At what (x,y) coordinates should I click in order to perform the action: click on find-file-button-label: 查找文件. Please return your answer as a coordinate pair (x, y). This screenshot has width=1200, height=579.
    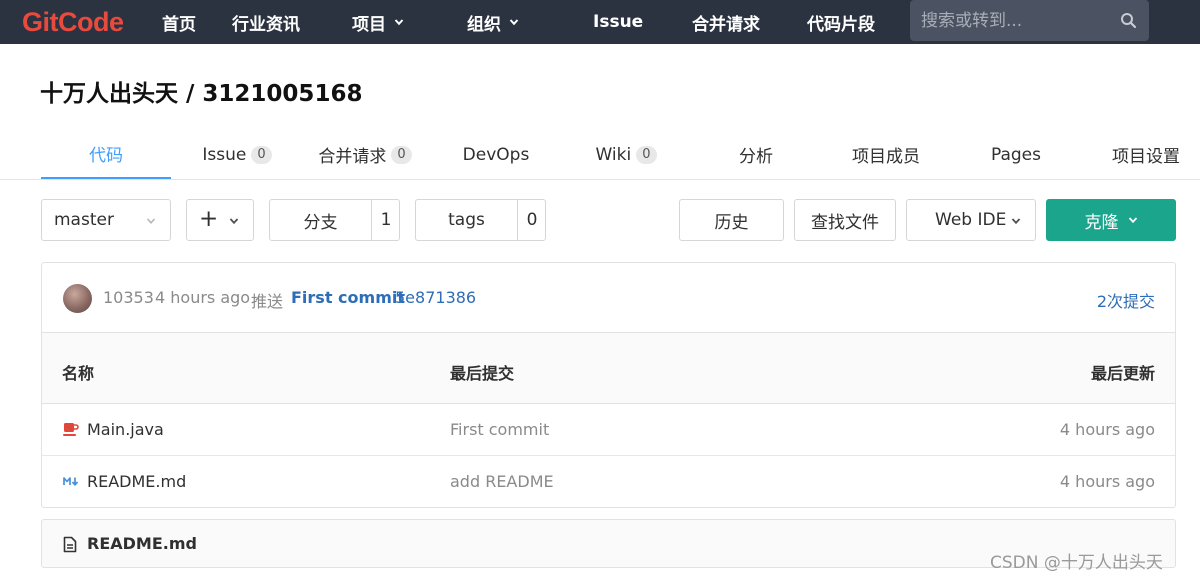
    Looking at the image, I should click on (845, 222).